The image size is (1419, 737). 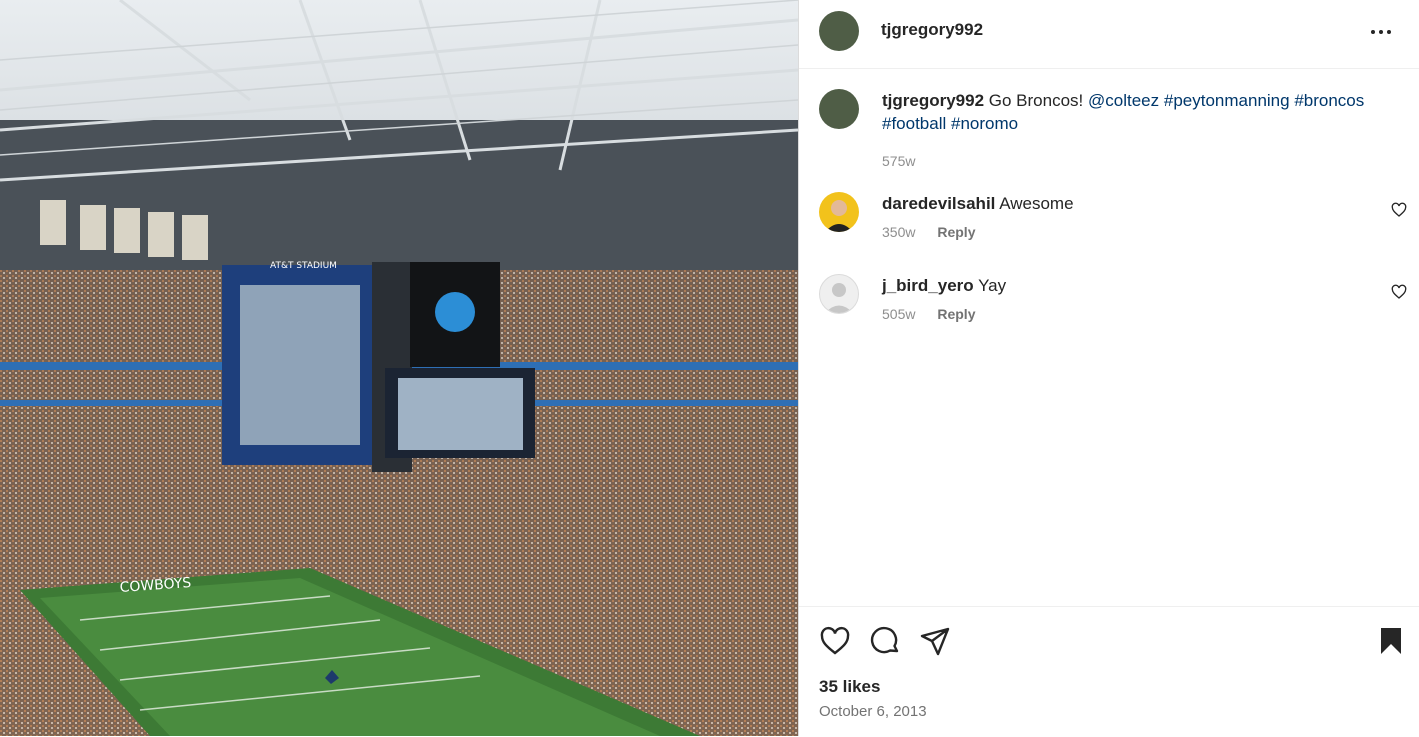 What do you see at coordinates (1381, 32) in the screenshot?
I see `more-icon` at bounding box center [1381, 32].